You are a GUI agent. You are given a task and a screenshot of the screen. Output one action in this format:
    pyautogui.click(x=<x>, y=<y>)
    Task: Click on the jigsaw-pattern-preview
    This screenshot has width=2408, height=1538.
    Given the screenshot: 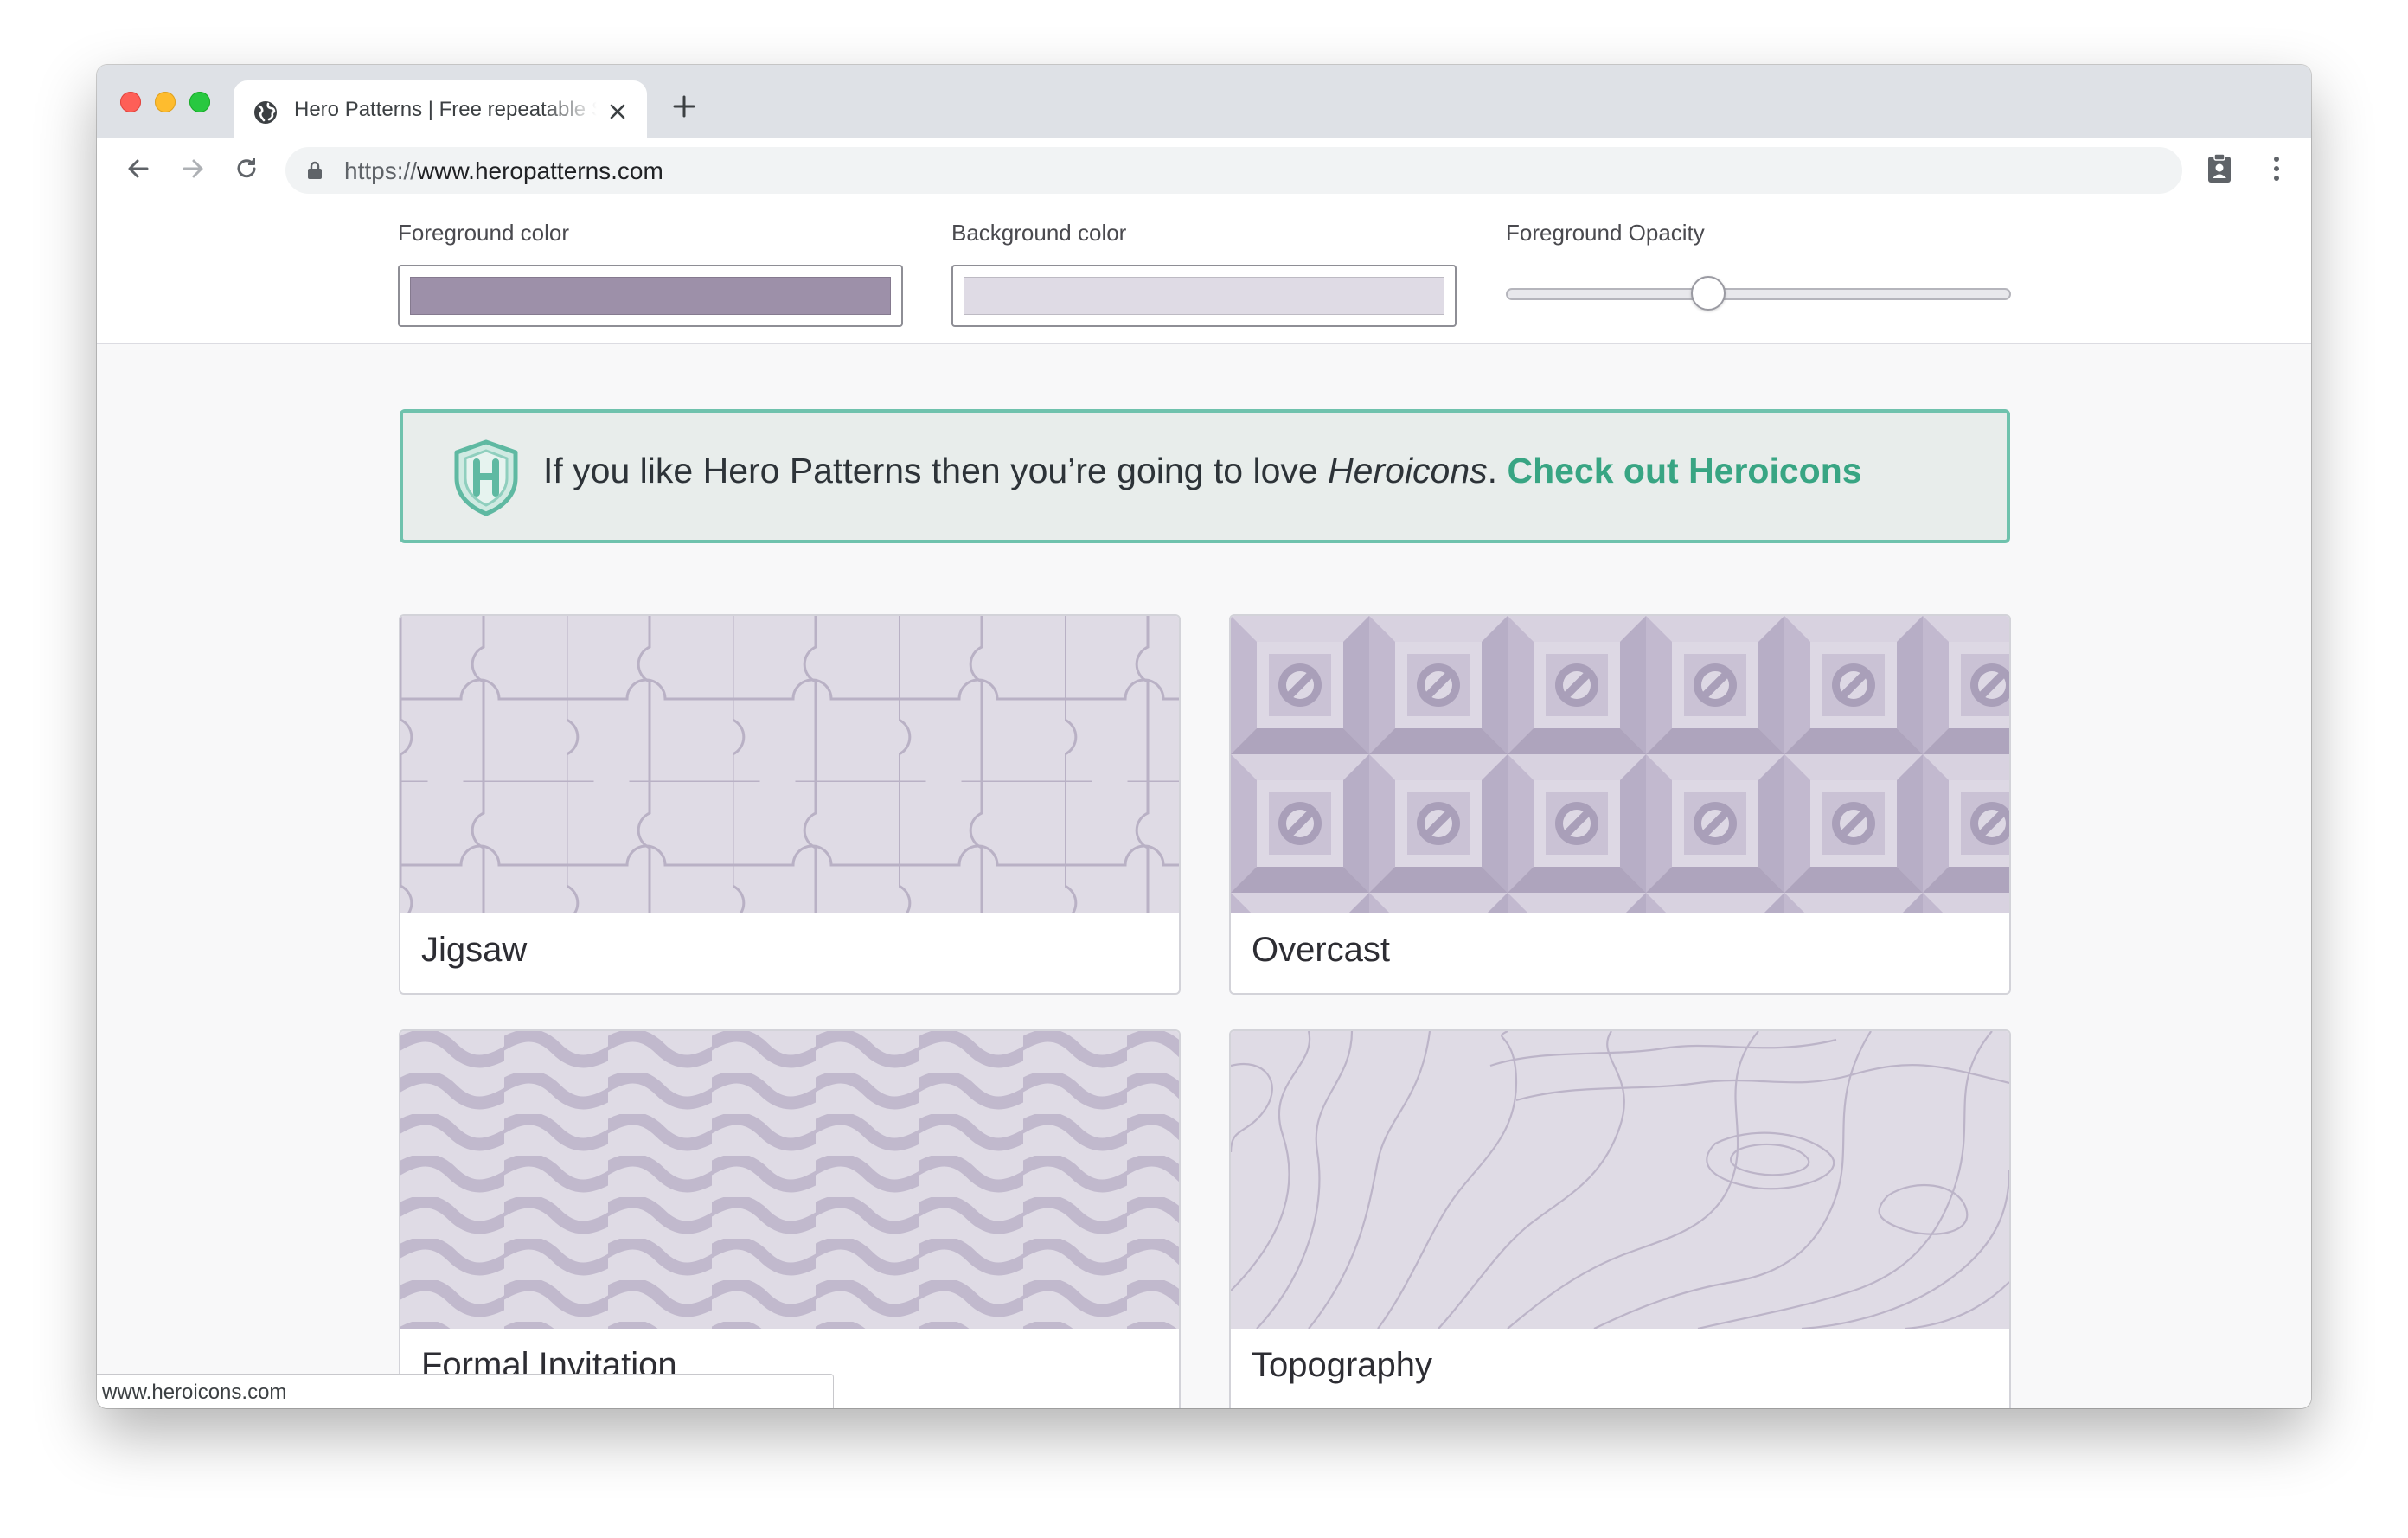 What is the action you would take?
    pyautogui.click(x=789, y=765)
    